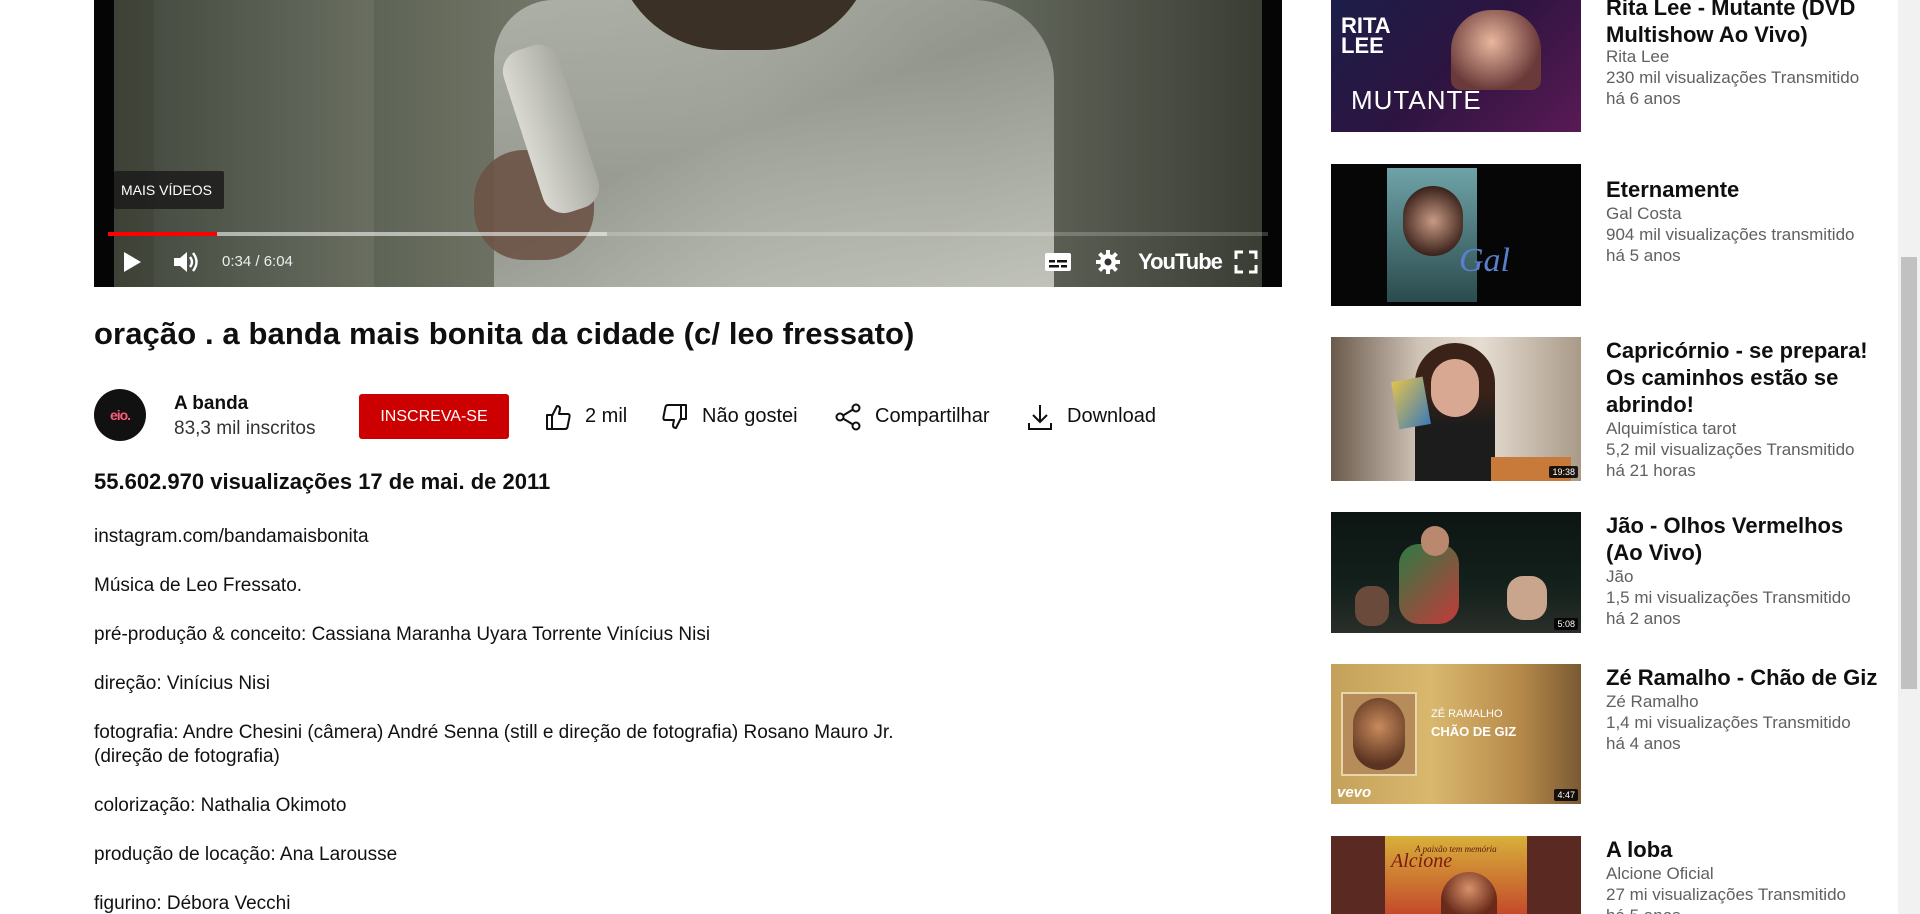 Image resolution: width=1920 pixels, height=914 pixels. I want to click on recommendation-title-line: Capricórnio - se prepara!, so click(1737, 350).